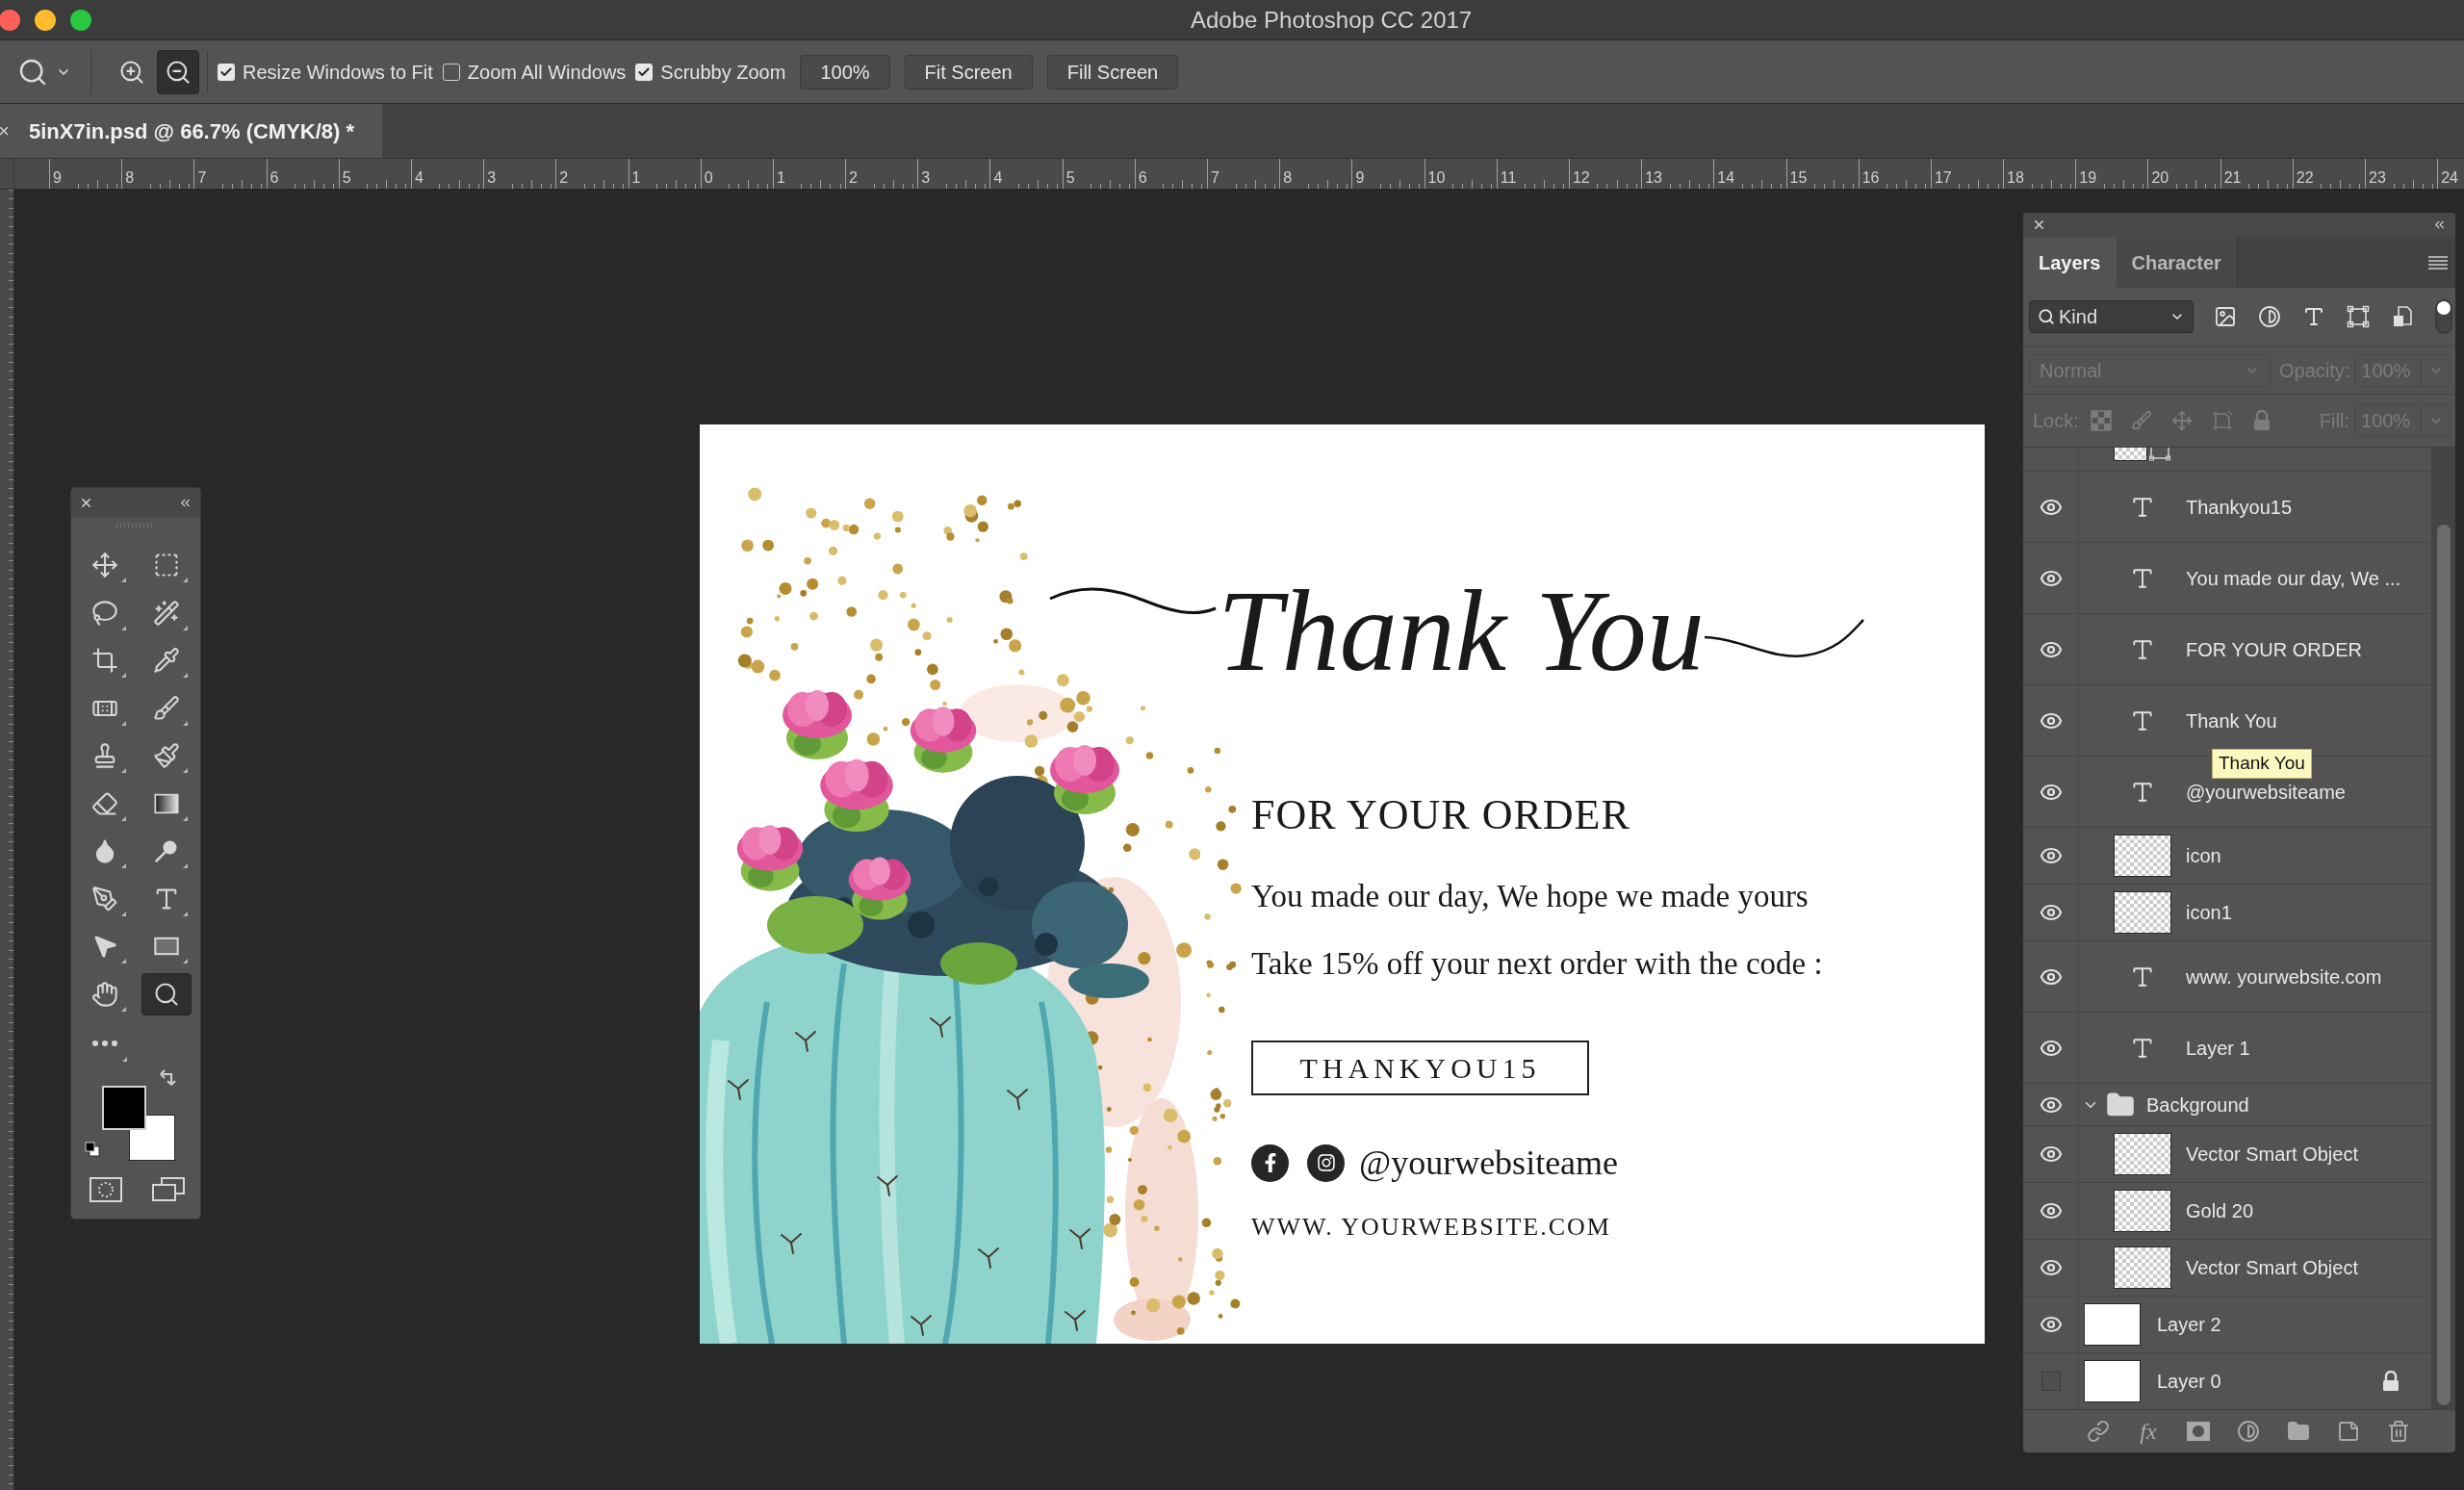  I want to click on ruler-label: 11, so click(1508, 178).